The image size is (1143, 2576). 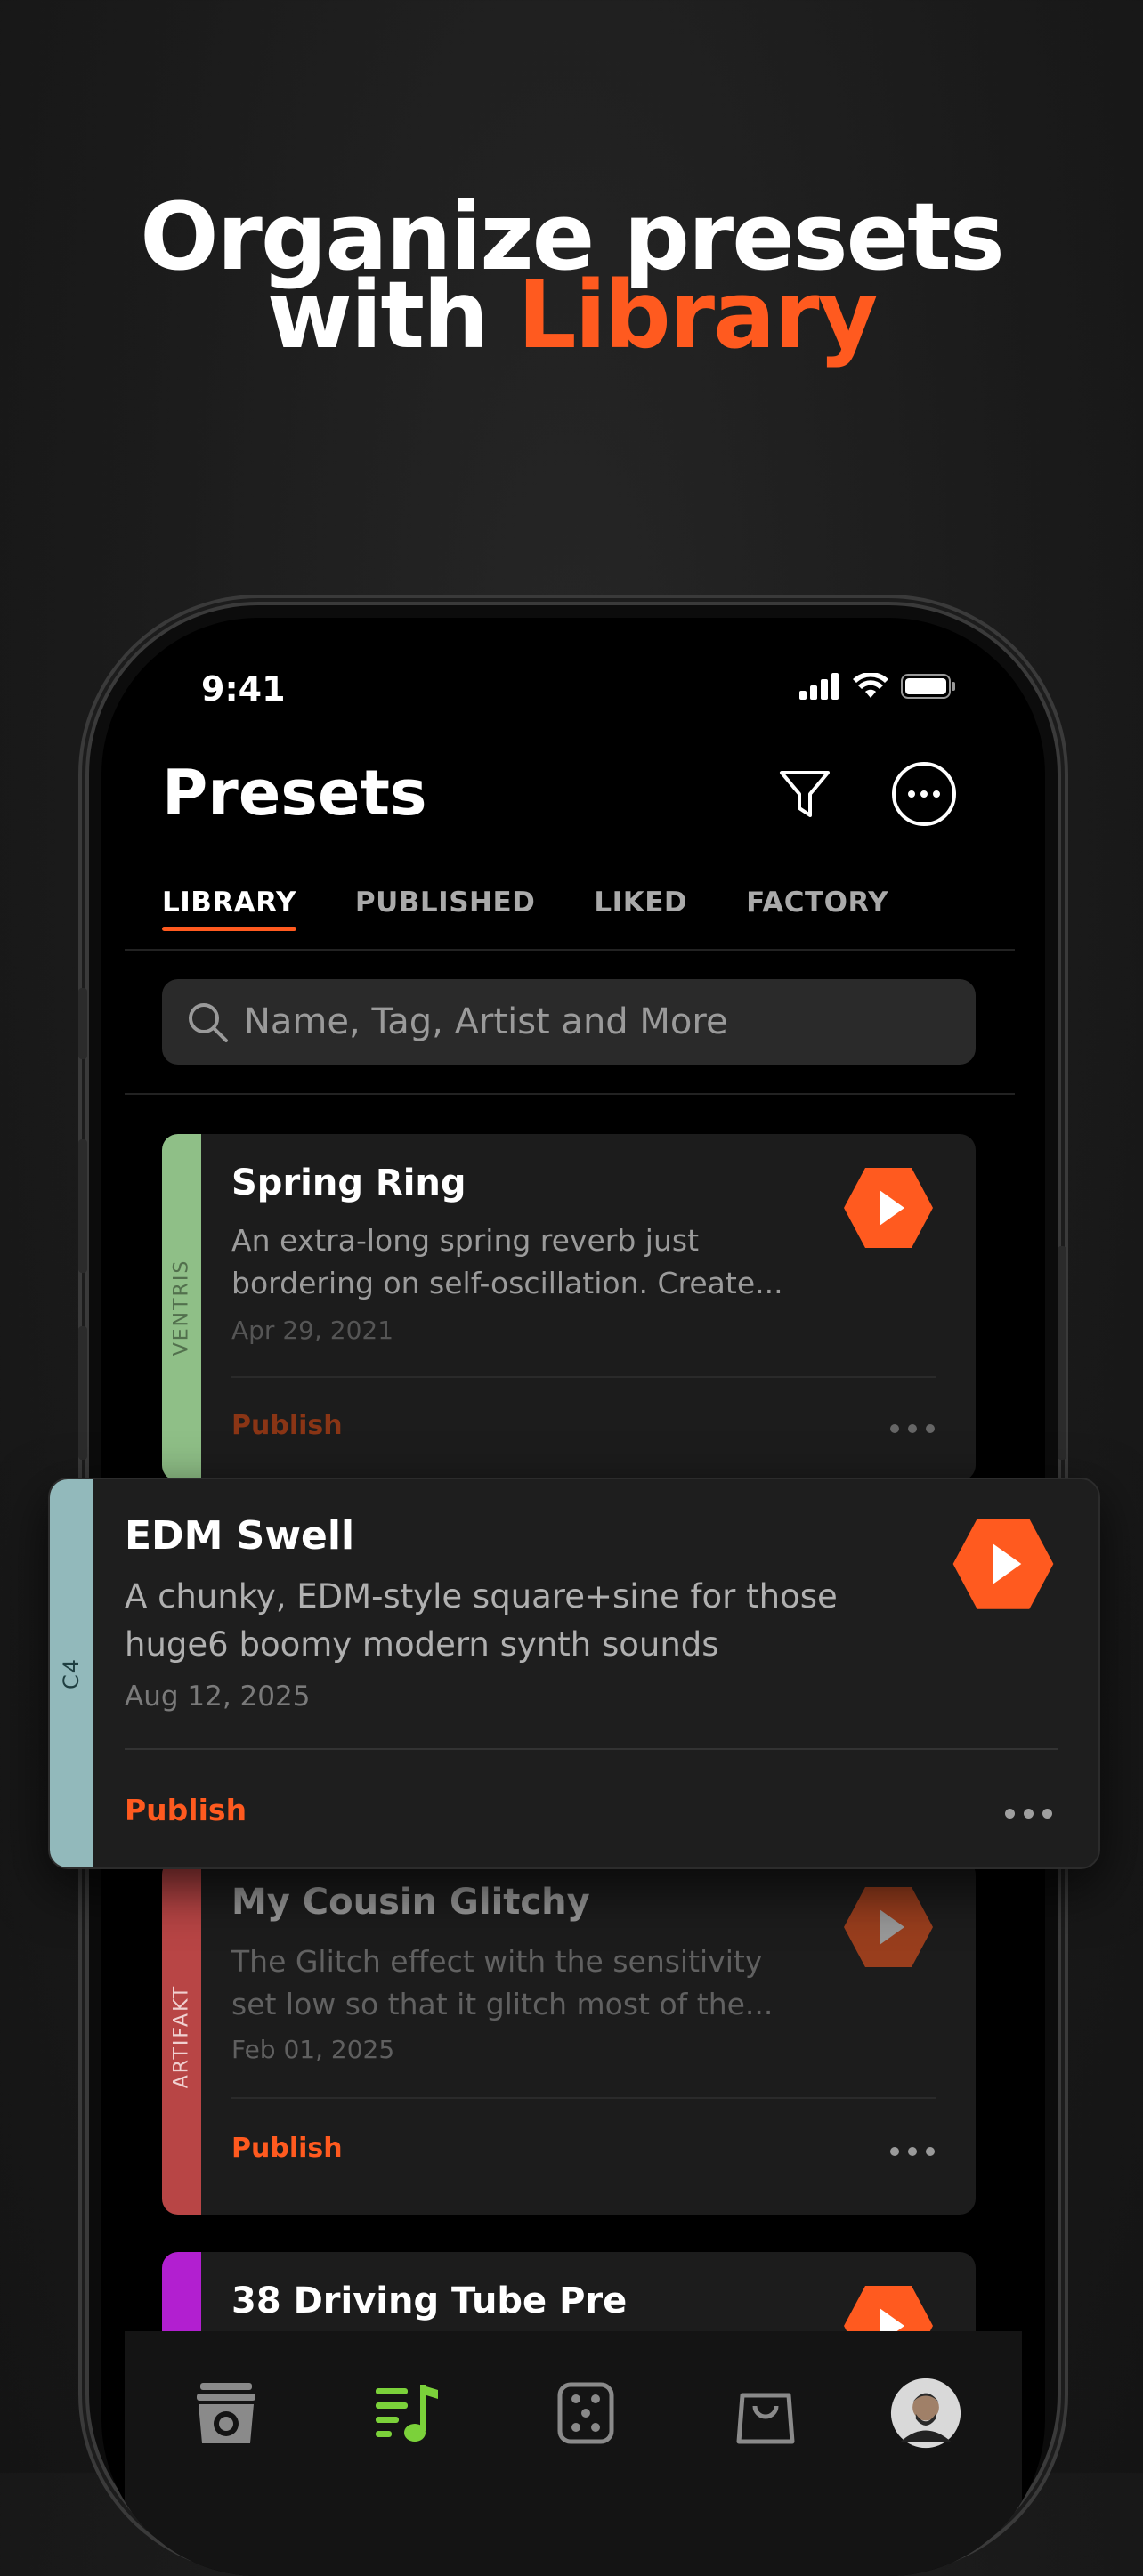 I want to click on volume-up-button, so click(x=82, y=1206).